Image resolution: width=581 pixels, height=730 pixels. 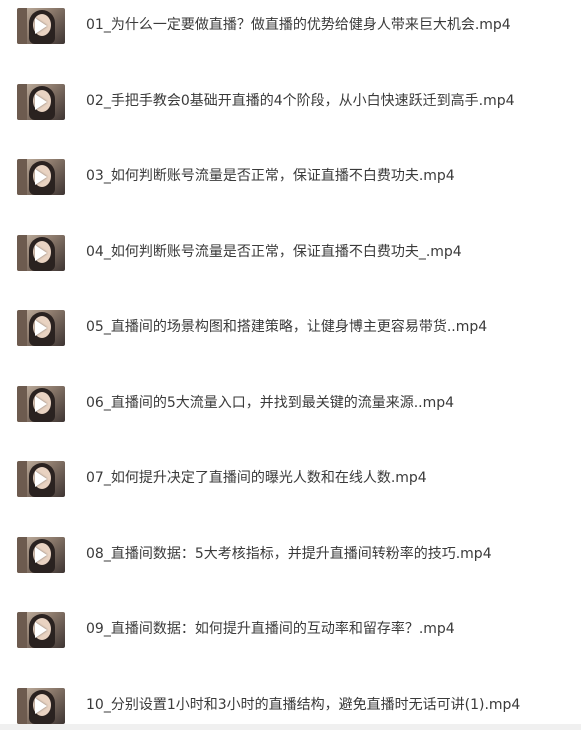 I want to click on list-item: 01_为什么一定要做直播？做直播的优势给健身人带来巨大机会.mp4, so click(x=290, y=25).